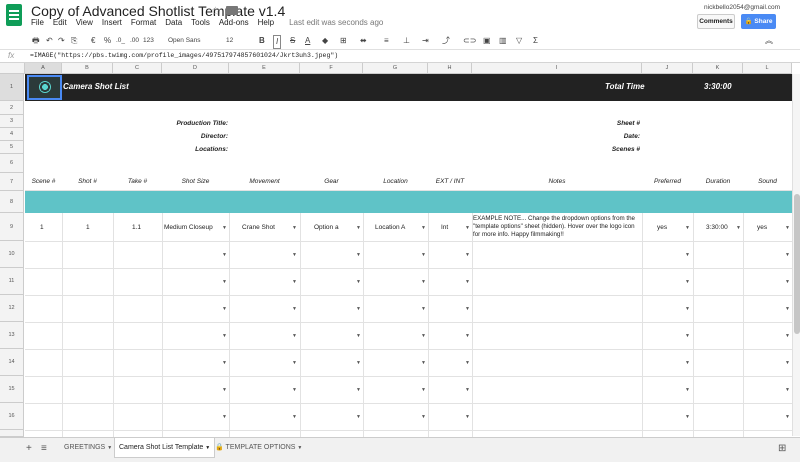  What do you see at coordinates (266, 25) in the screenshot?
I see `menu-help: Help` at bounding box center [266, 25].